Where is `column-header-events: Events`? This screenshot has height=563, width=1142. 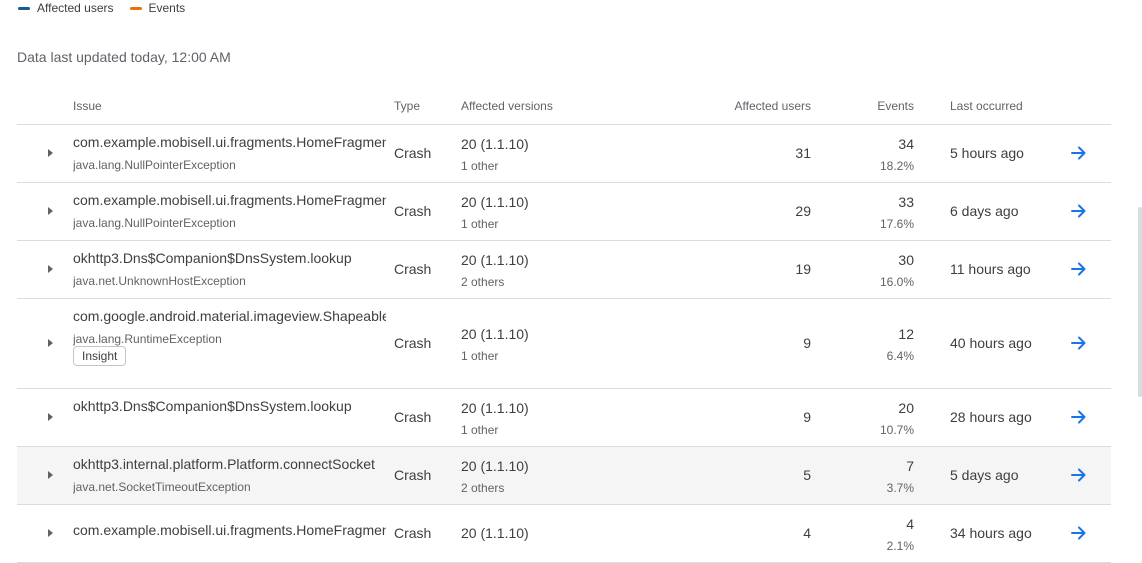 column-header-events: Events is located at coordinates (895, 106).